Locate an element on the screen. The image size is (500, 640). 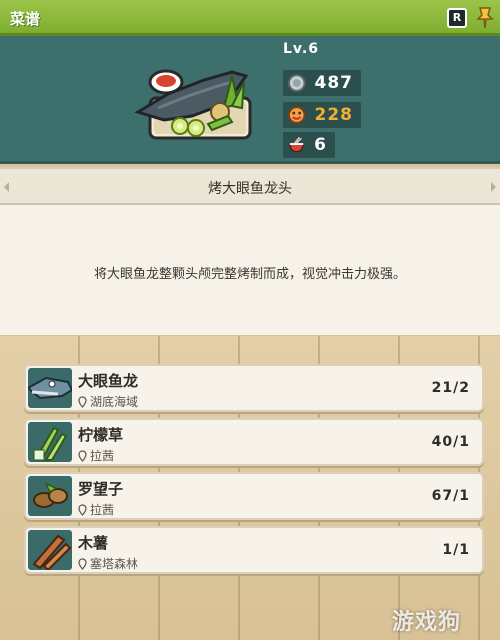
header-bar: 菜谱 R is located at coordinates (250, 18).